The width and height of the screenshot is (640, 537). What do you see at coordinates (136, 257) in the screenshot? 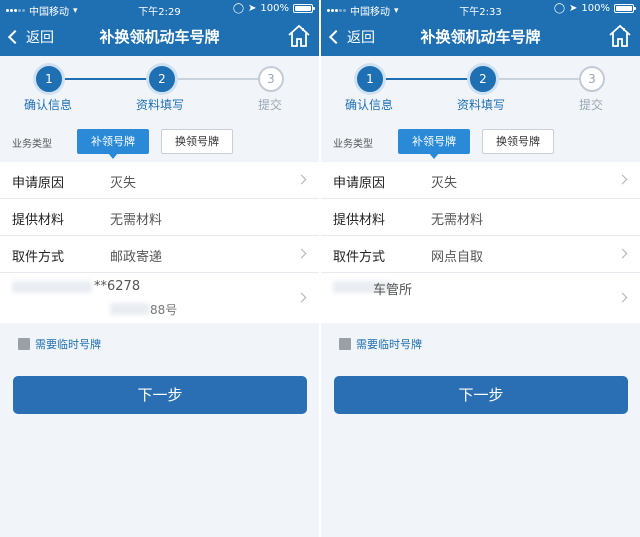
I see `field-value: 邮政寄递` at bounding box center [136, 257].